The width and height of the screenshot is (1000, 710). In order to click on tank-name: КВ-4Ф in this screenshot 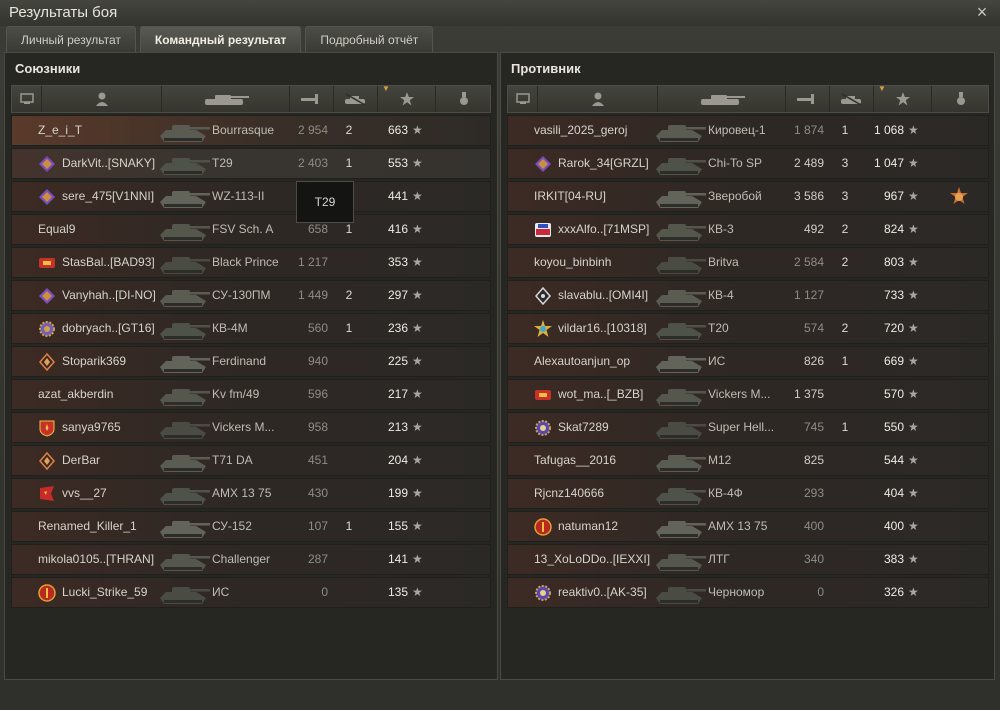, I will do `click(746, 493)`.